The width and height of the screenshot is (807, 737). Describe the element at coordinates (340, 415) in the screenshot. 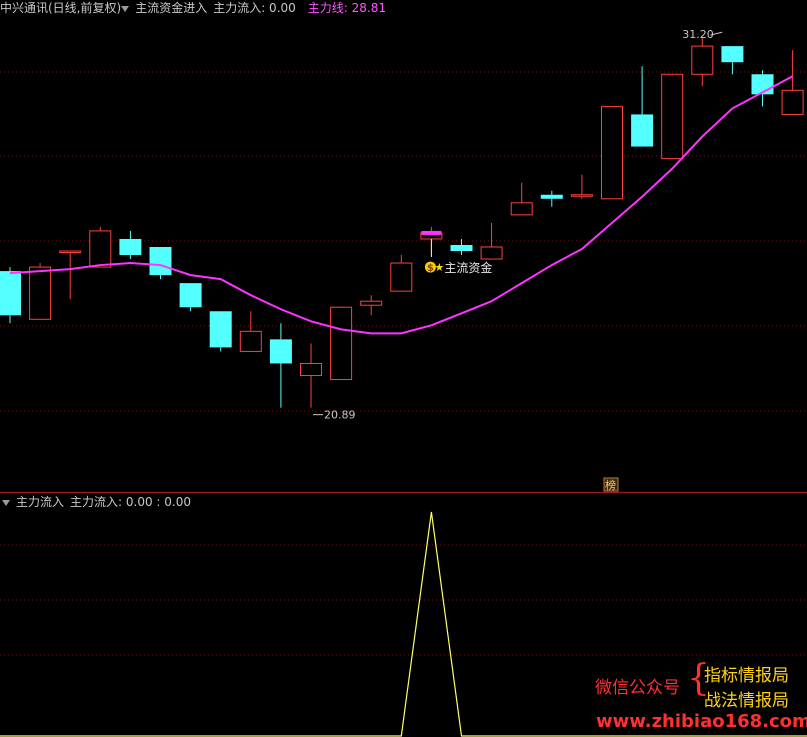

I see `low-price-label: 20.89` at that location.